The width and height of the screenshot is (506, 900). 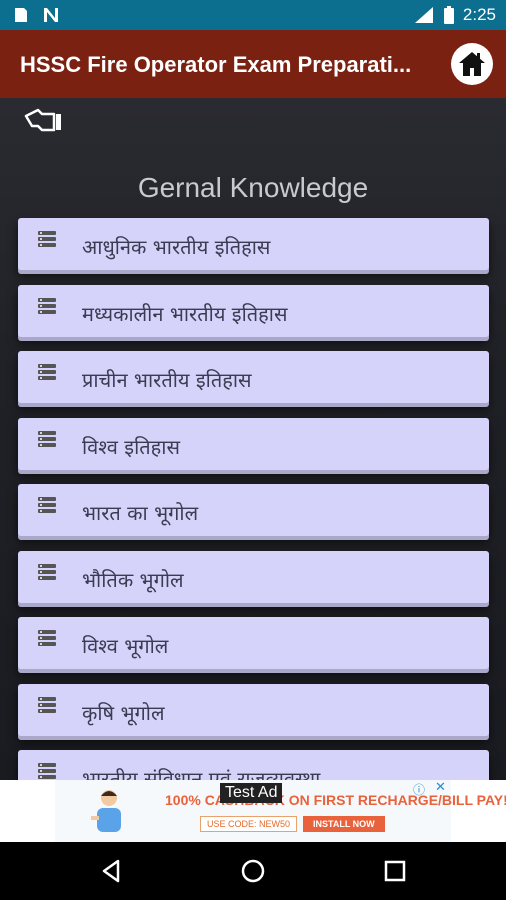 What do you see at coordinates (479, 14) in the screenshot?
I see `status-time: 2:25` at bounding box center [479, 14].